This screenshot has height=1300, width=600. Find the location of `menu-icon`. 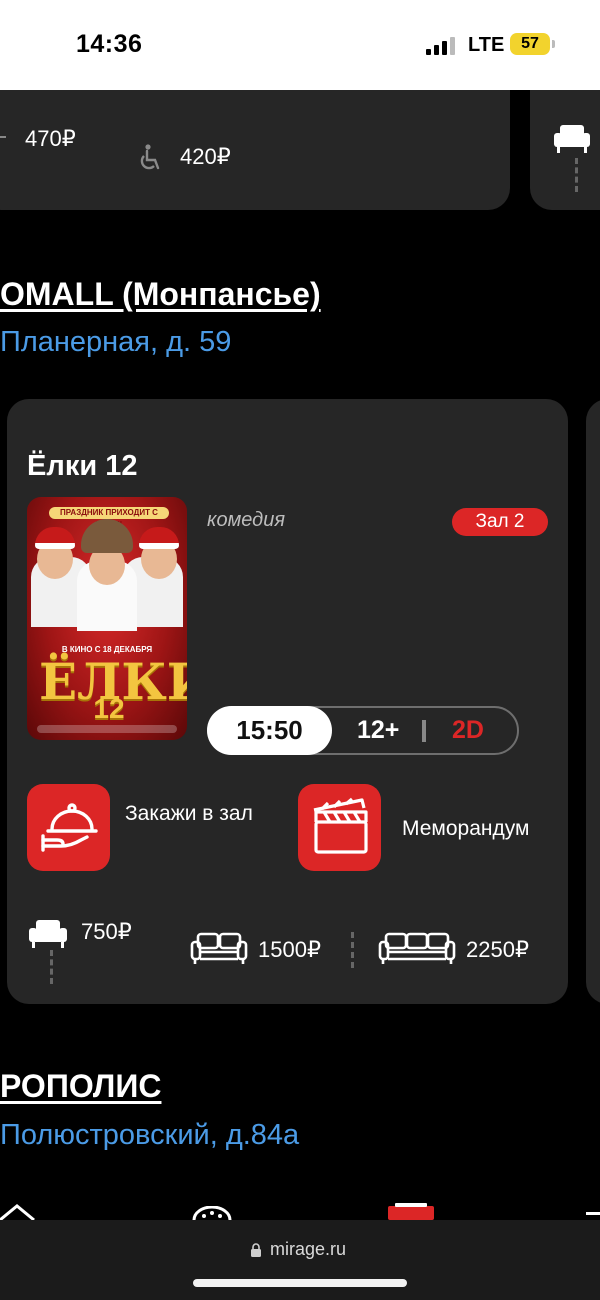

menu-icon is located at coordinates (593, 1213).